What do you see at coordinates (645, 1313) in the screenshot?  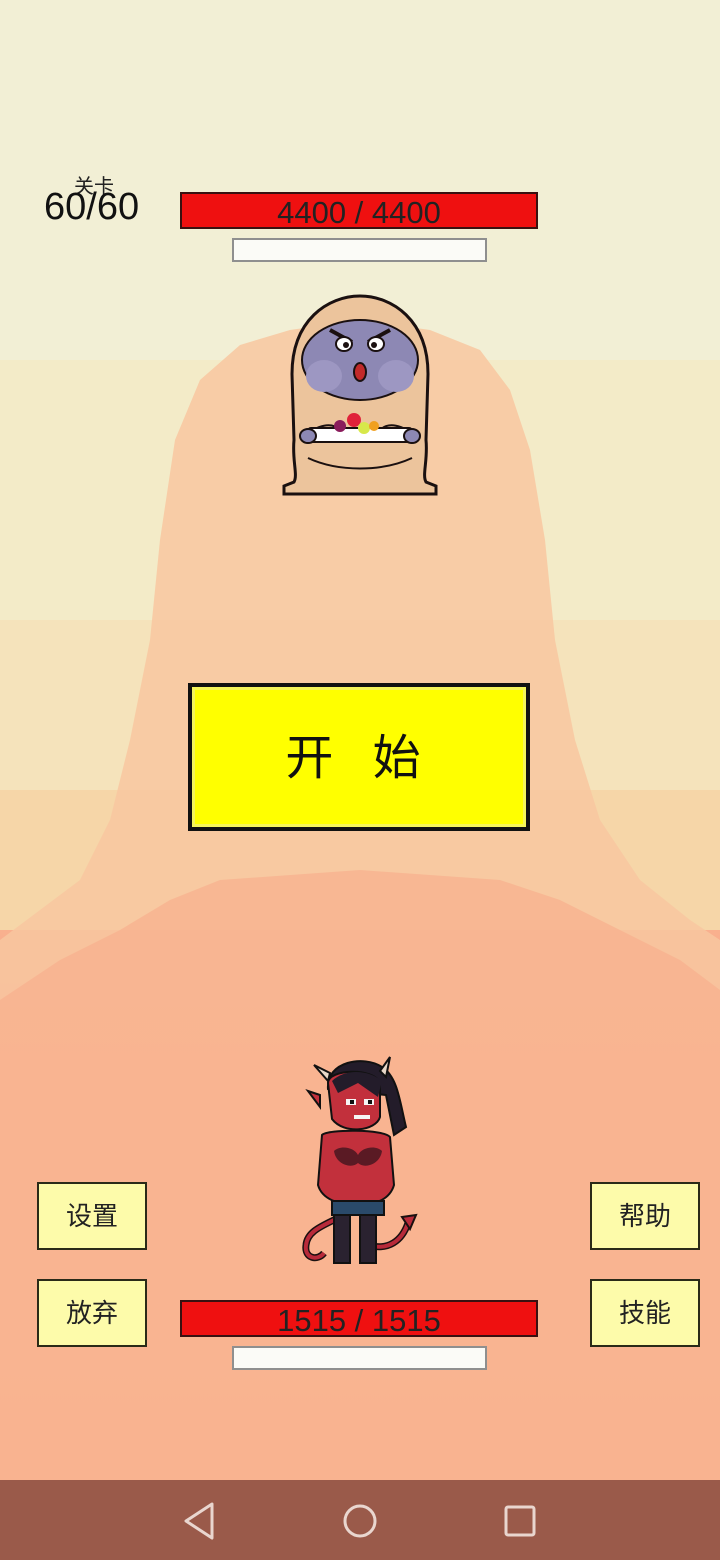 I see `skills-button: 技能` at bounding box center [645, 1313].